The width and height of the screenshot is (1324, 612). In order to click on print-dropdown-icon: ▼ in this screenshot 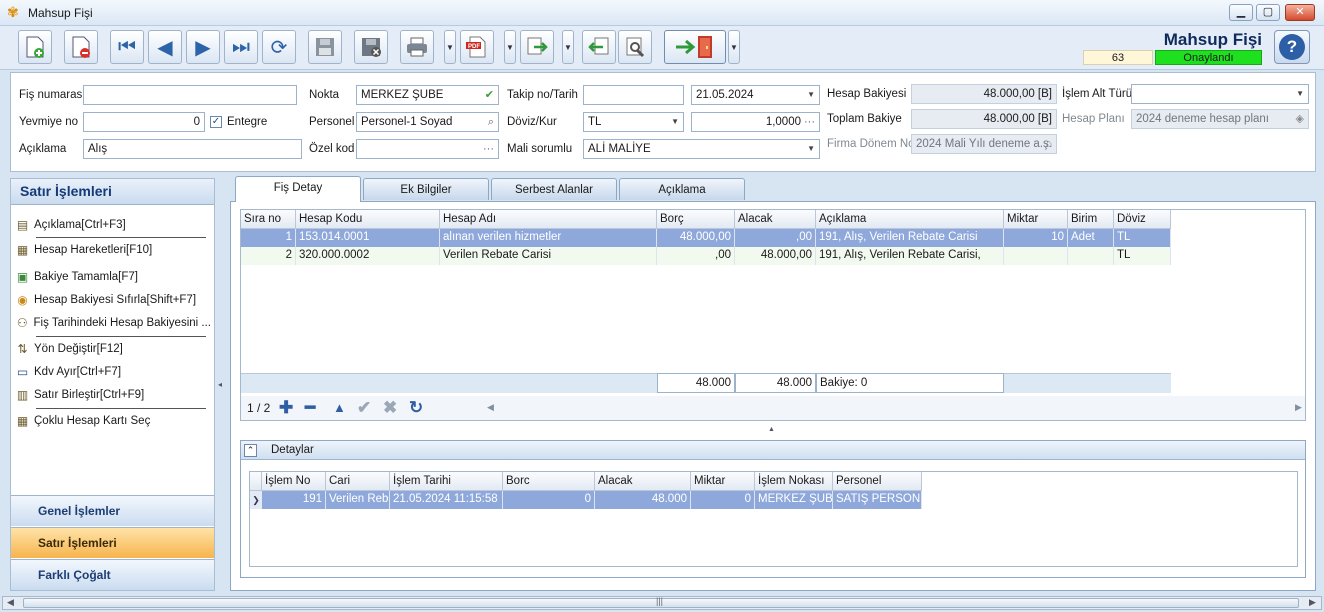, I will do `click(450, 47)`.